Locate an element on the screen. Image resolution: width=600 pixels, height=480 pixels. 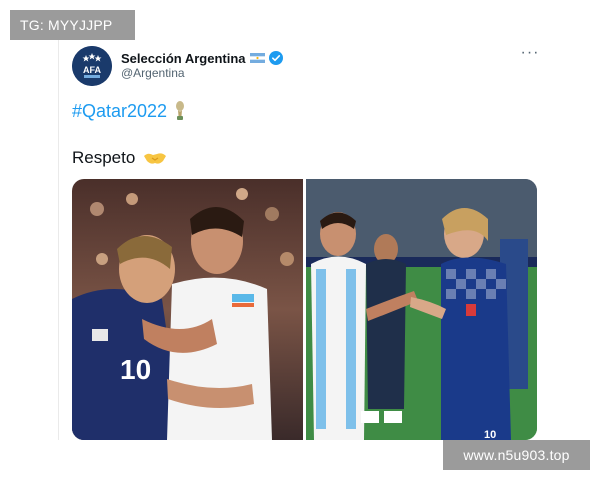
tweet-text-row: Respeto is located at coordinates (119, 158).